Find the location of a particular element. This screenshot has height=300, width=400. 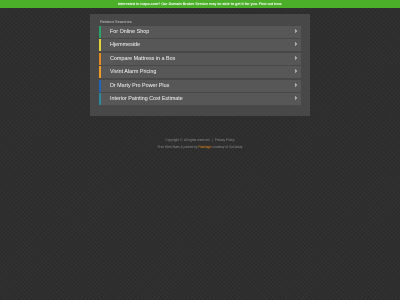

search-link-label: Interior Painting Cost Estimate is located at coordinates (146, 98).